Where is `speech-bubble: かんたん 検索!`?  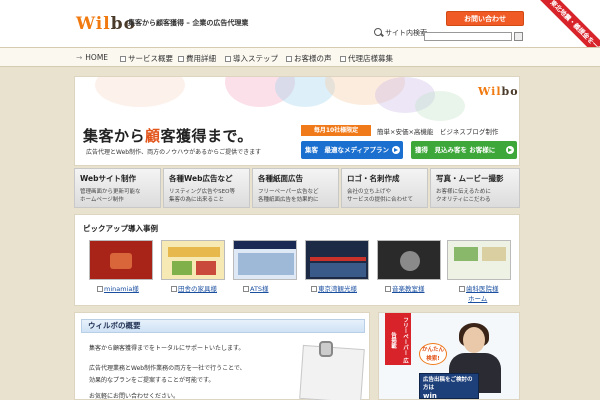
speech-bubble: かんたん 検索! is located at coordinates (433, 354).